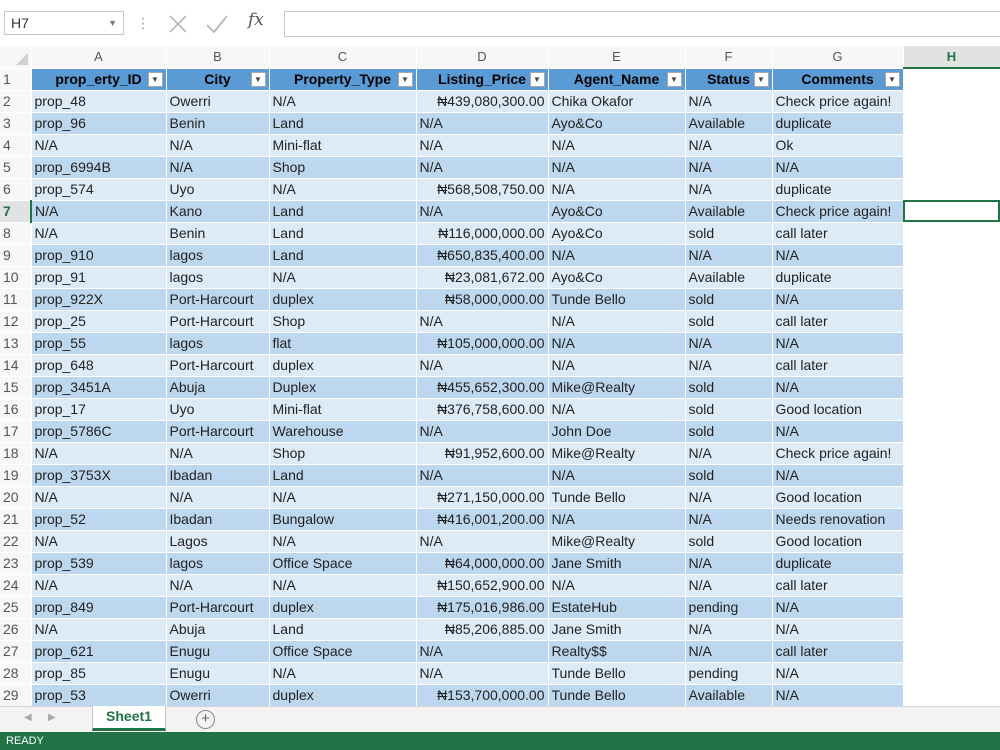 The width and height of the screenshot is (1000, 750). I want to click on column-header-a: A, so click(99, 57).